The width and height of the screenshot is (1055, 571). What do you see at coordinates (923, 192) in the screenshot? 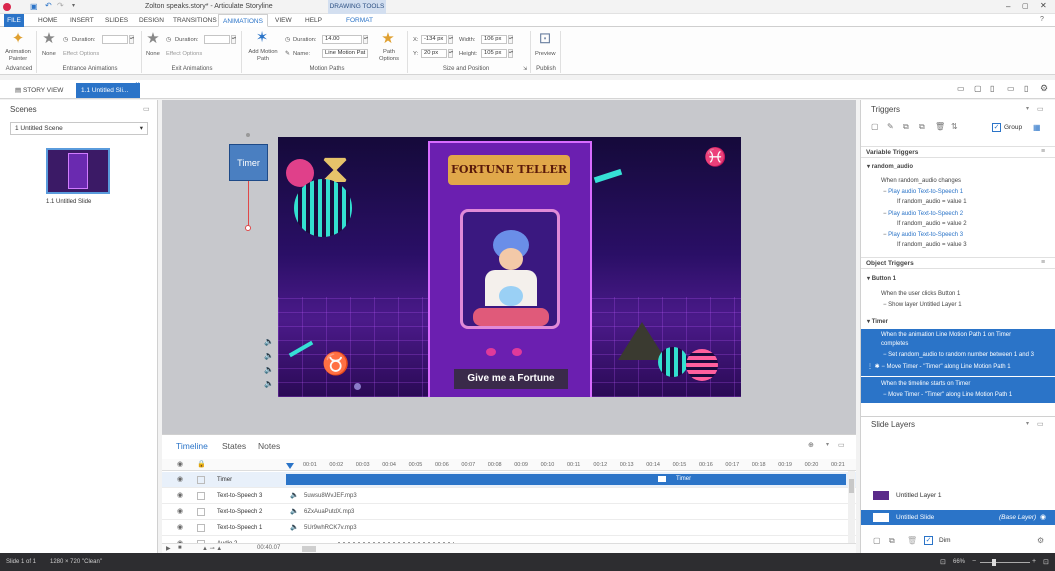
I see `var-trigger-1: − Play audio Text-to-Speech 1` at bounding box center [923, 192].